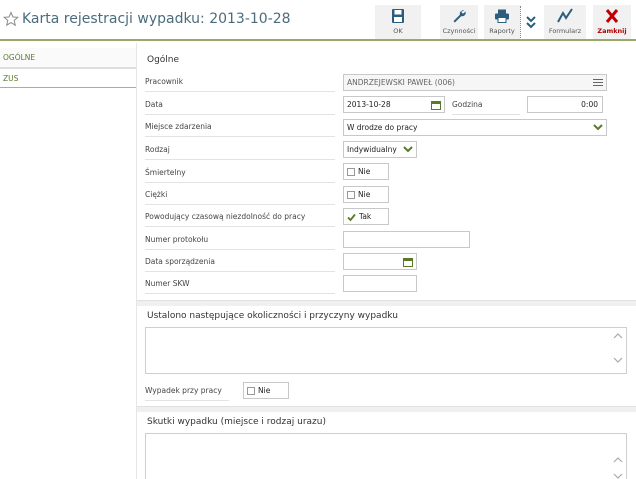 This screenshot has height=479, width=636. What do you see at coordinates (11, 19) in the screenshot?
I see `star-icon` at bounding box center [11, 19].